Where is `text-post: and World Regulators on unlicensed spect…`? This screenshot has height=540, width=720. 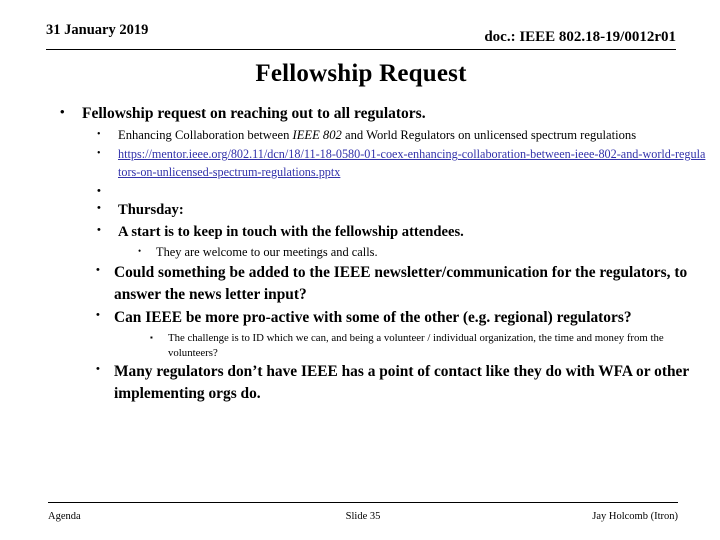 text-post: and World Regulators on unlicensed spect… is located at coordinates (489, 135).